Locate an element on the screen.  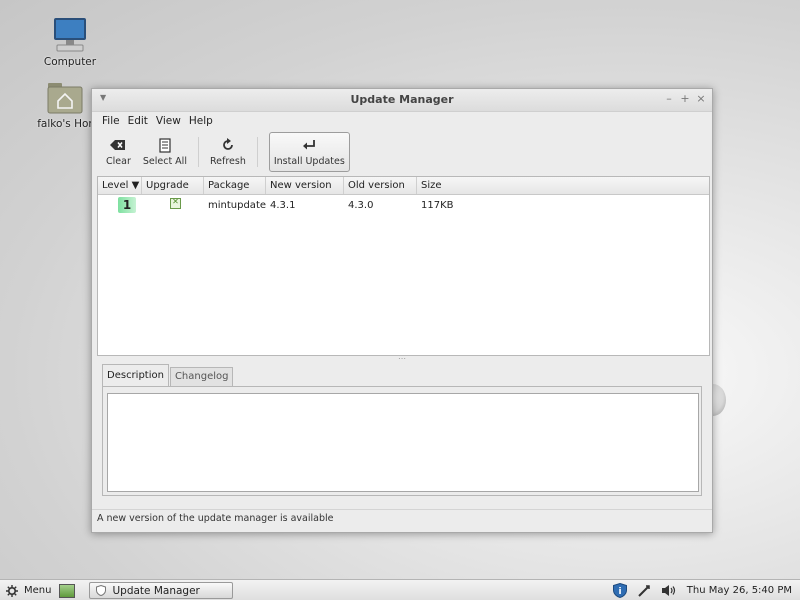
system-tray: i Thu May 26, 5:40 PM is located at coordinates (702, 590).